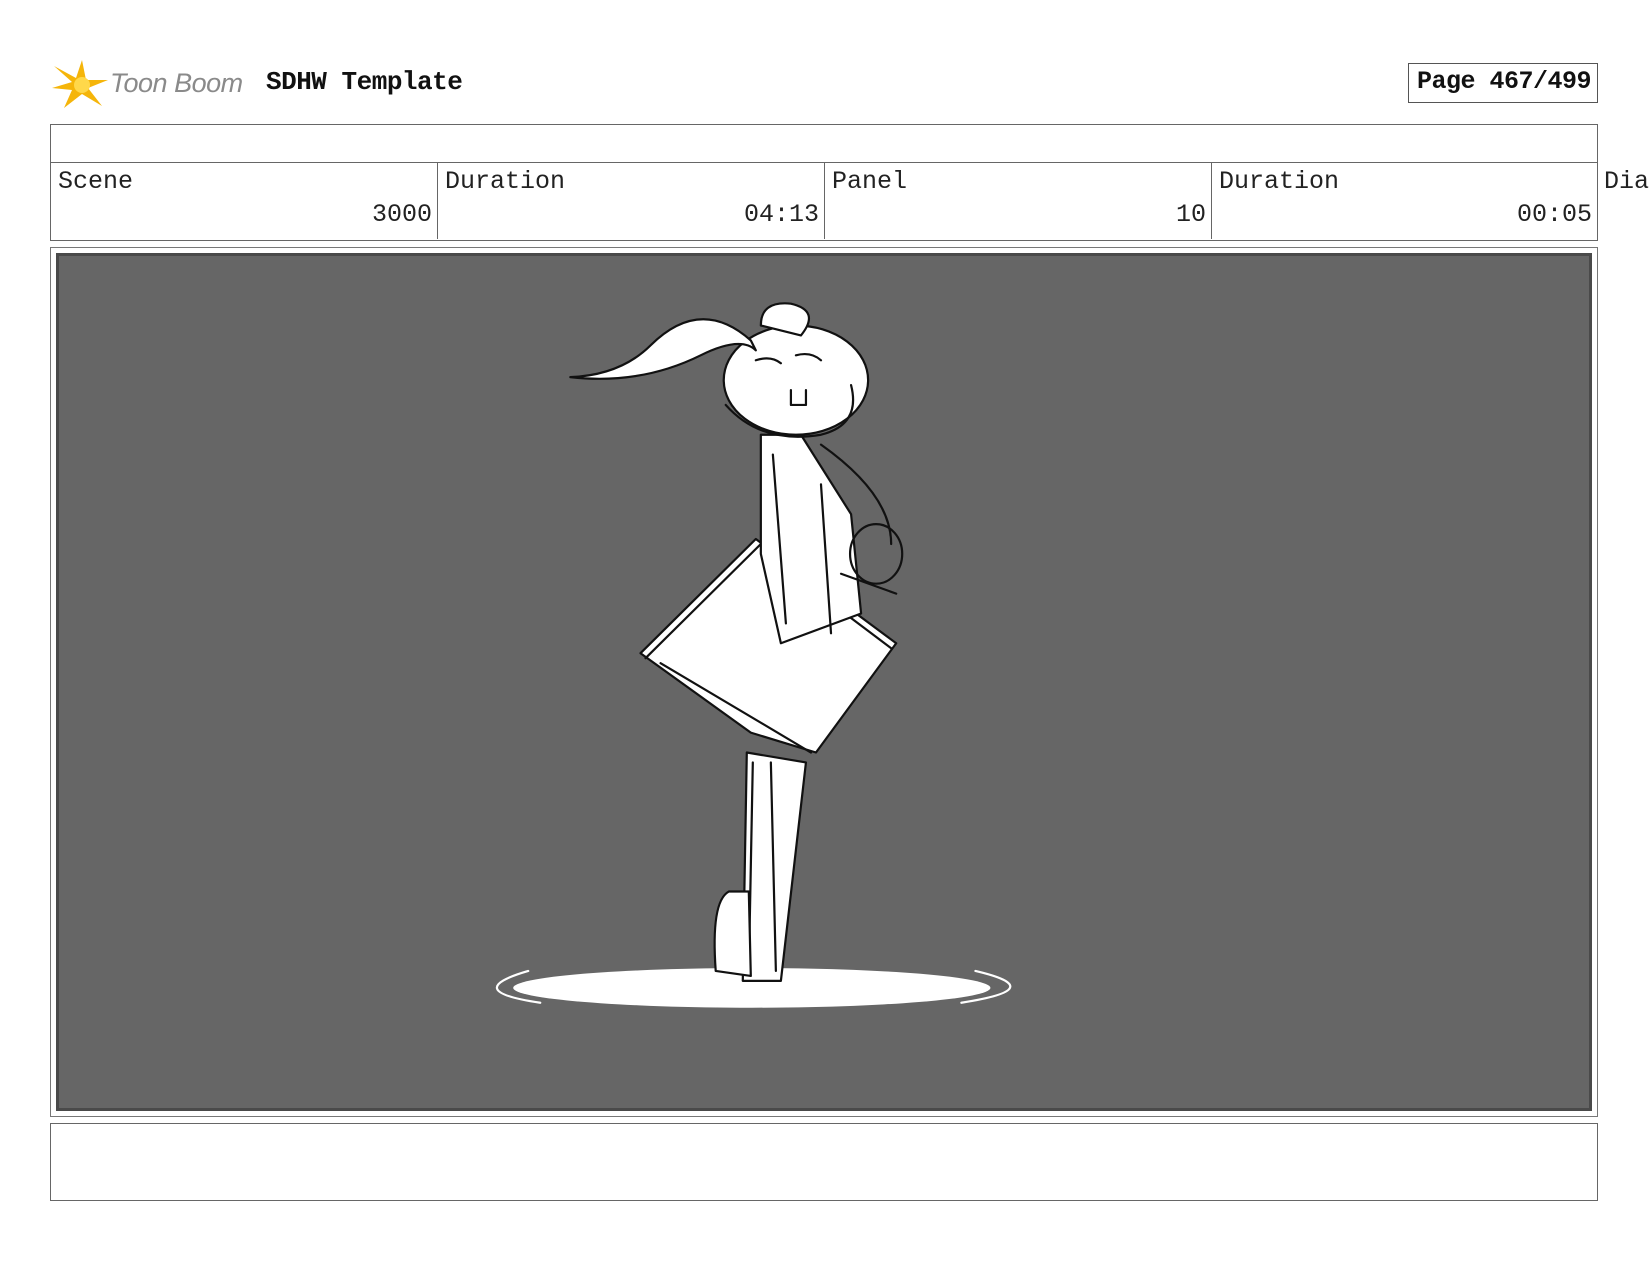  Describe the element at coordinates (1503, 83) in the screenshot. I see `page-indicator: Page 467/499` at that location.